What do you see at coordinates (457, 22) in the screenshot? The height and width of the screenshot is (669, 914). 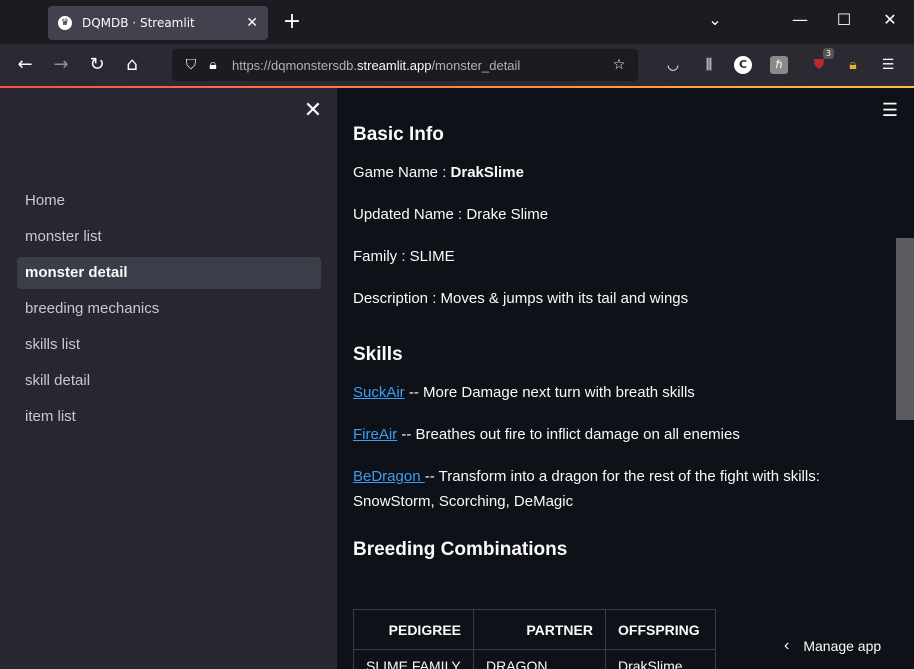 I see `browser-titlebar: ♛ DQMDB · Streamlit ✕ + ⌄ — ☐ ✕` at bounding box center [457, 22].